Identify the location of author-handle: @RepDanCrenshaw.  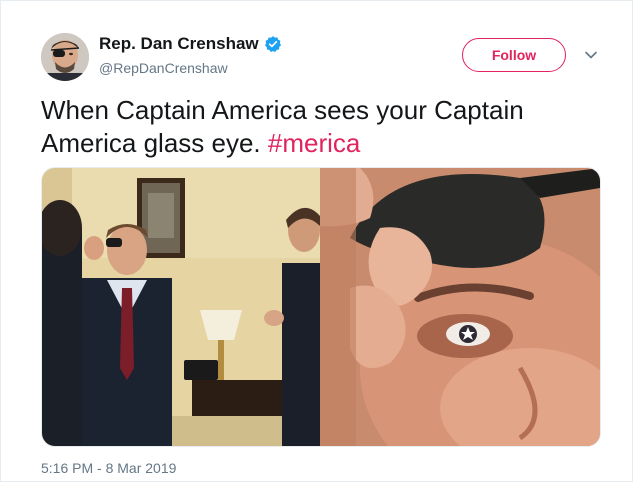
(163, 68).